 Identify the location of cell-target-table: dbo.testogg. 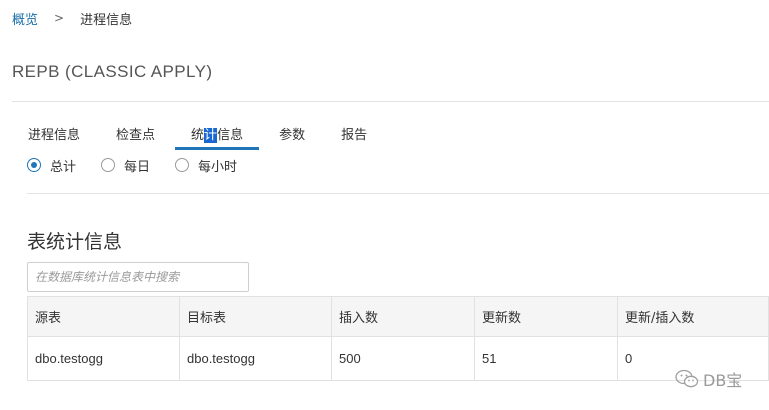
(255, 358).